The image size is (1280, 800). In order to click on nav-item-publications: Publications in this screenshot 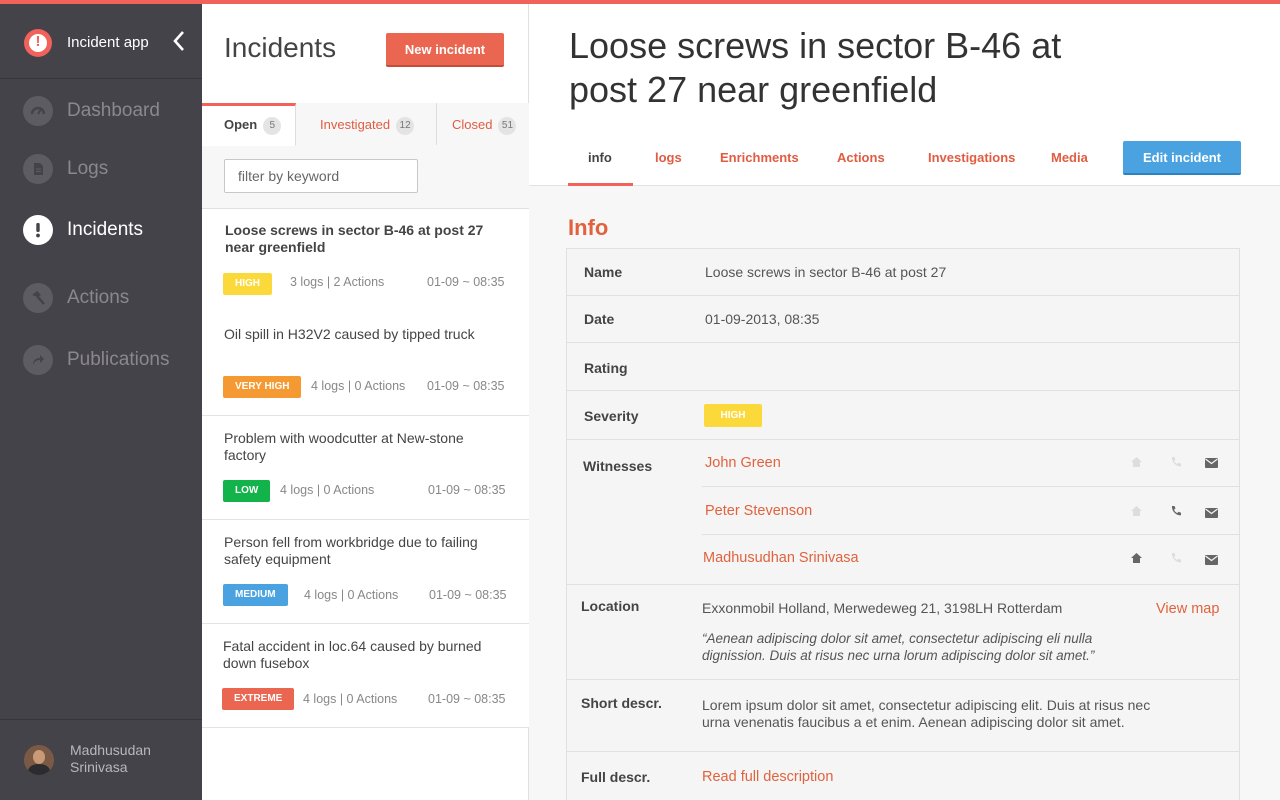, I will do `click(101, 360)`.